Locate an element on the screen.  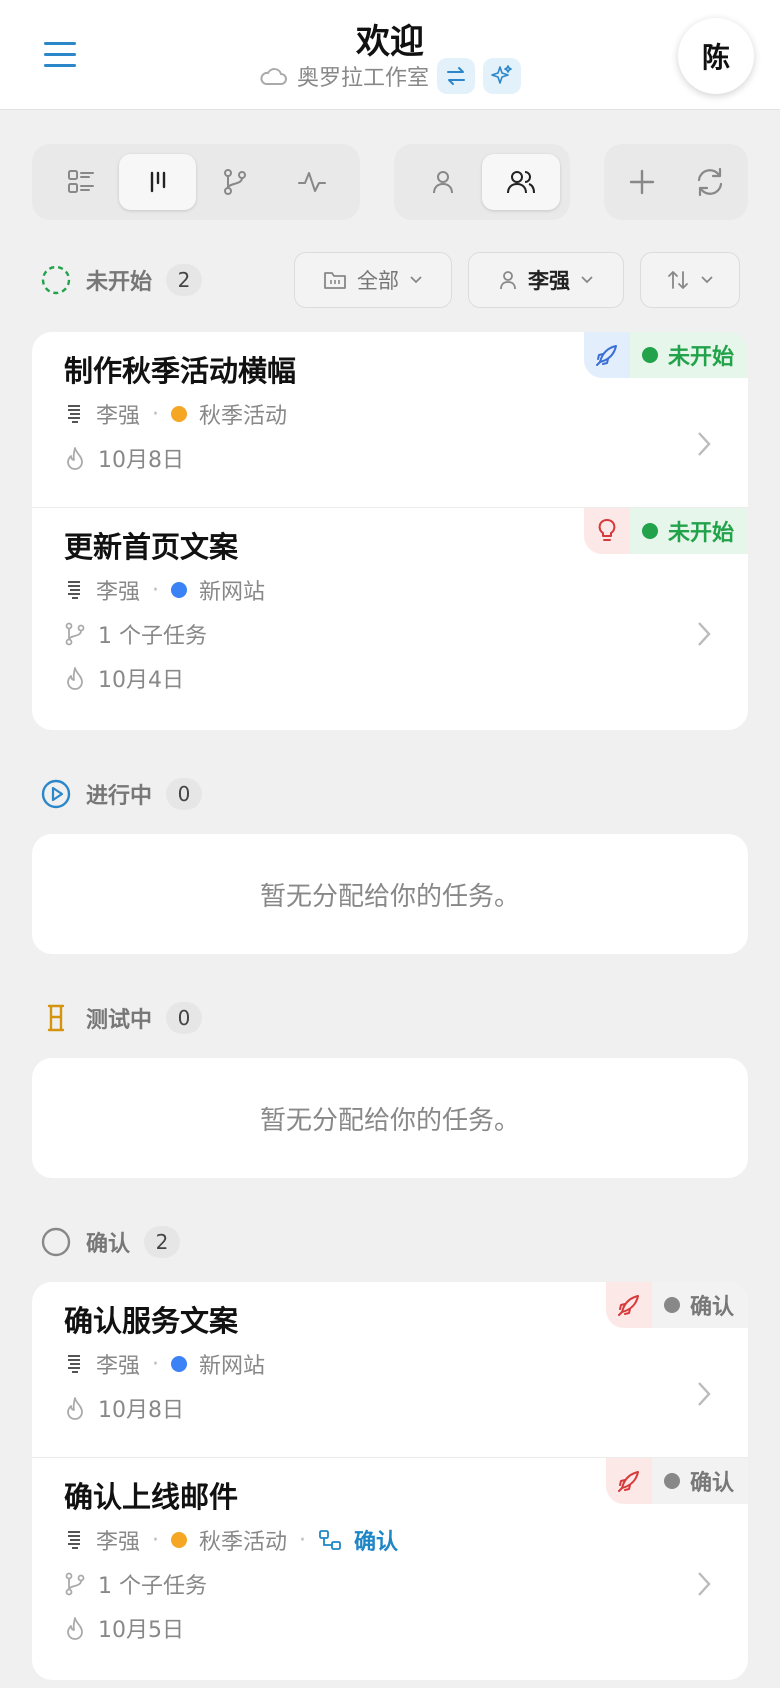
task-title: 确认服务文案 is located at coordinates (151, 1321).